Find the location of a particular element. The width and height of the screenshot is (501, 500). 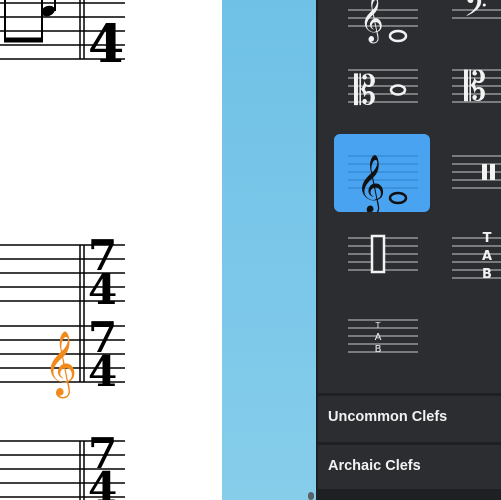

palette-cell-tenor: 𝄡 is located at coordinates (476, 91).